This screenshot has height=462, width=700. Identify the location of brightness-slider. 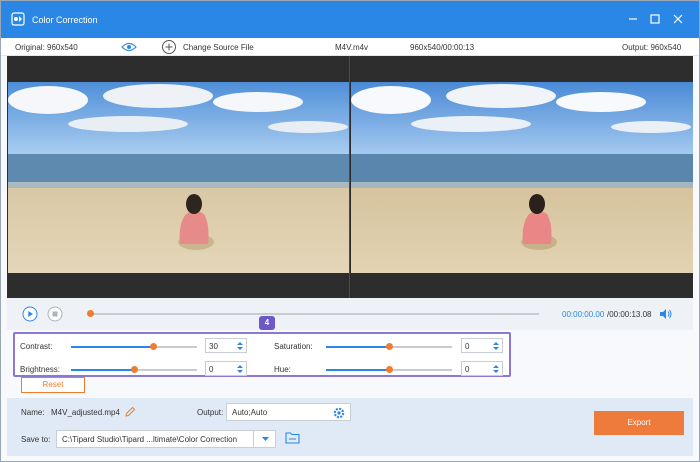
(134, 369).